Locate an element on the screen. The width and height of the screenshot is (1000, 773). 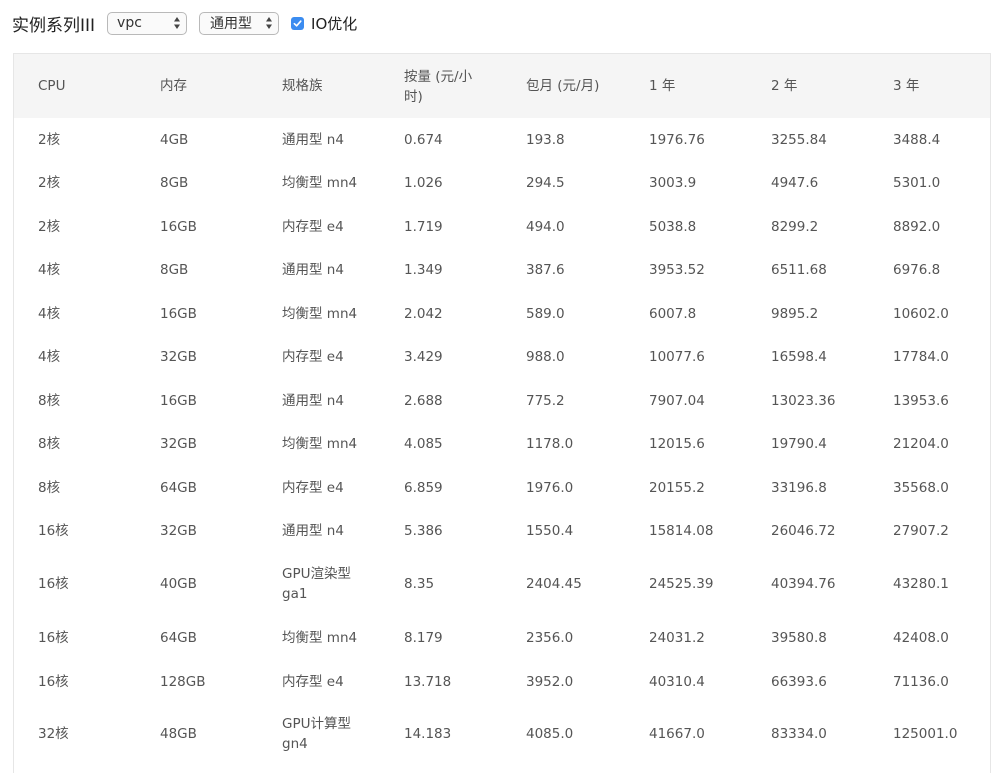
io-label: IO优化 is located at coordinates (334, 23).